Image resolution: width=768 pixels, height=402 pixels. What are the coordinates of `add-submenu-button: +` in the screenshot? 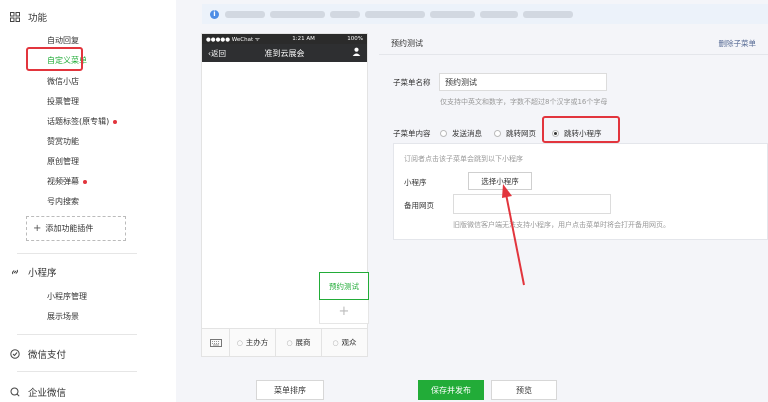 It's located at (344, 312).